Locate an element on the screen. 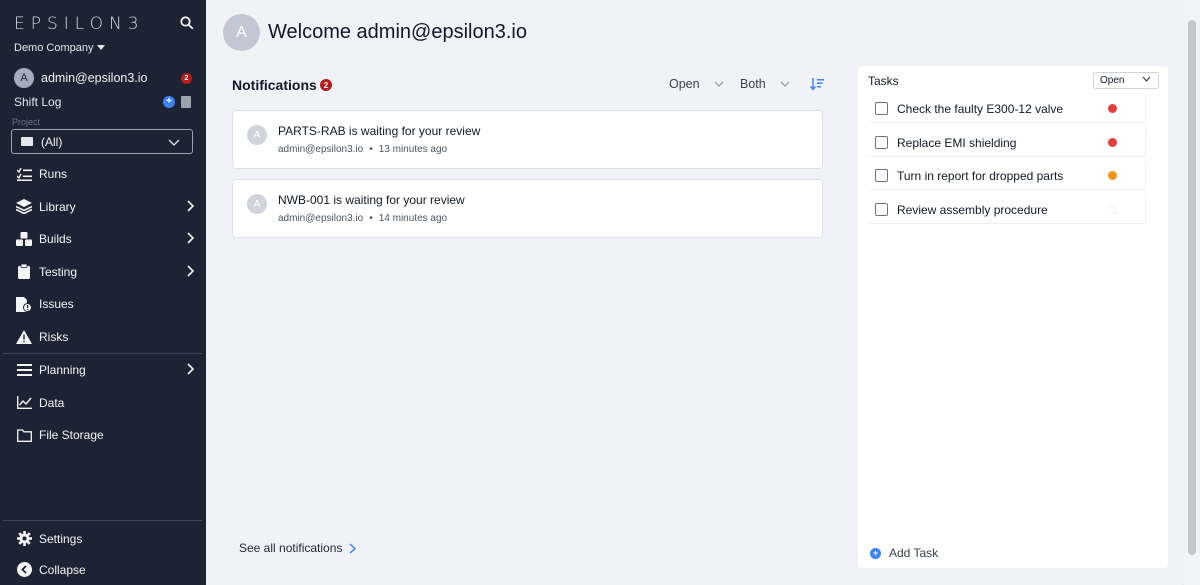 The image size is (1200, 585). sidebar-item-label: Builds is located at coordinates (55, 239).